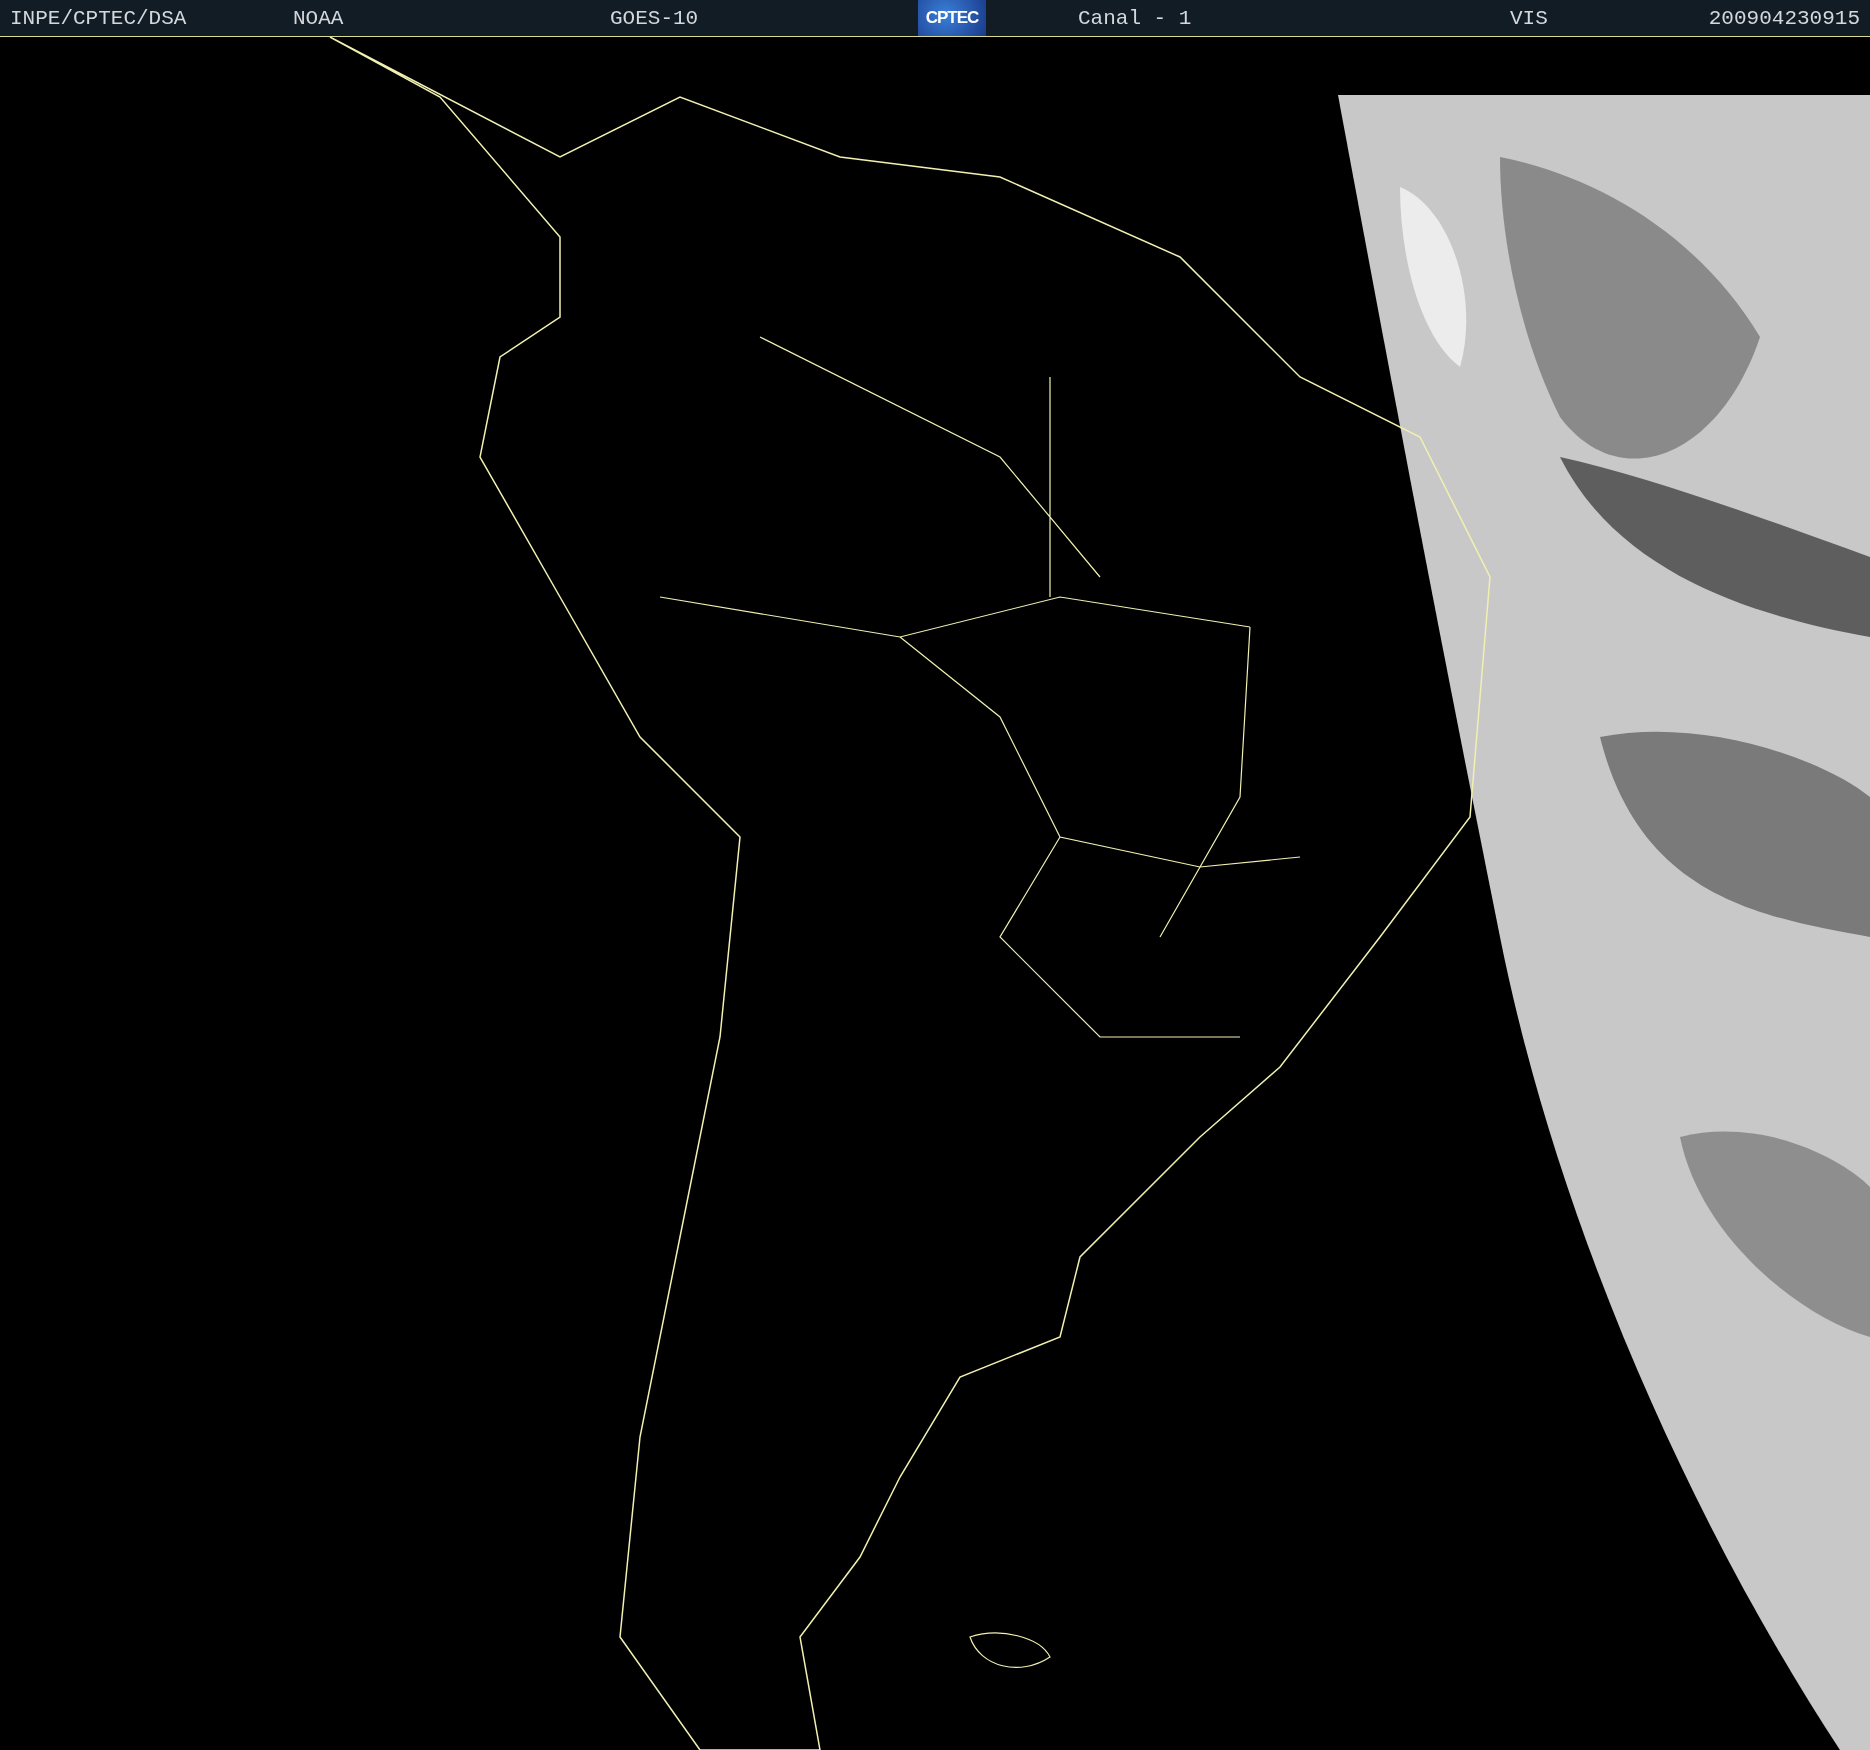 This screenshot has height=1750, width=1870. What do you see at coordinates (1528, 18) in the screenshot?
I see `header-label: VIS` at bounding box center [1528, 18].